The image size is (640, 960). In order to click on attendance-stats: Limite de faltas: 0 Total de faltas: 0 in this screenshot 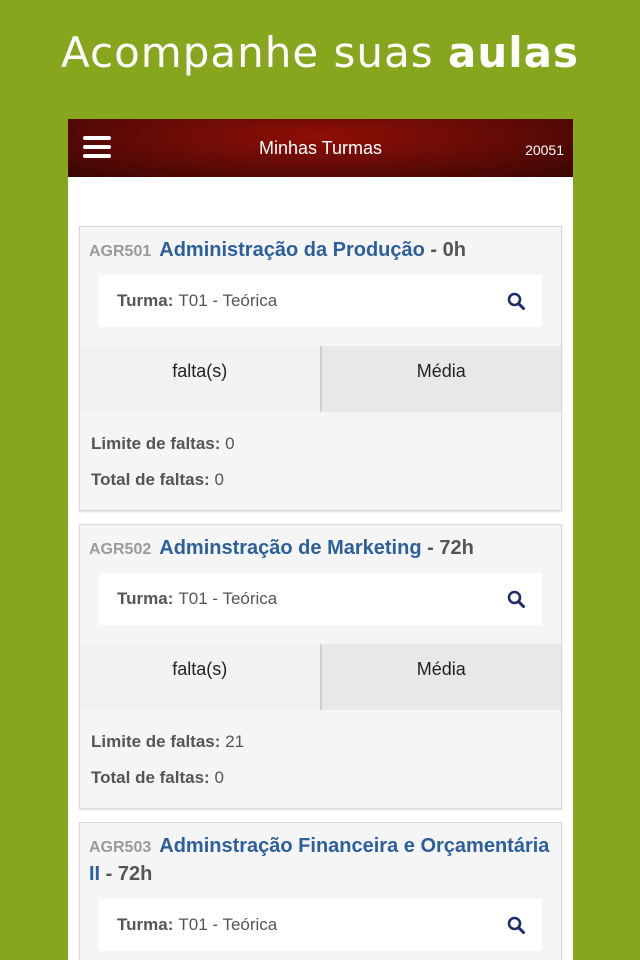, I will do `click(320, 461)`.